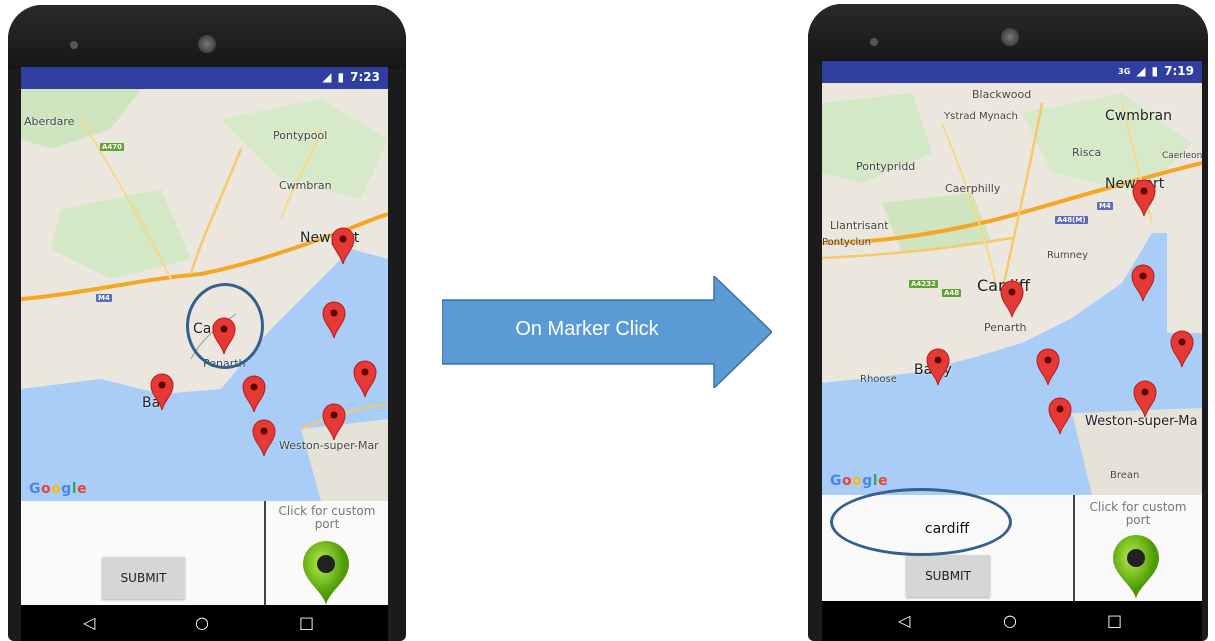 This screenshot has height=641, width=1215. Describe the element at coordinates (1155, 71) in the screenshot. I see `right-battery-icon: ▮` at that location.